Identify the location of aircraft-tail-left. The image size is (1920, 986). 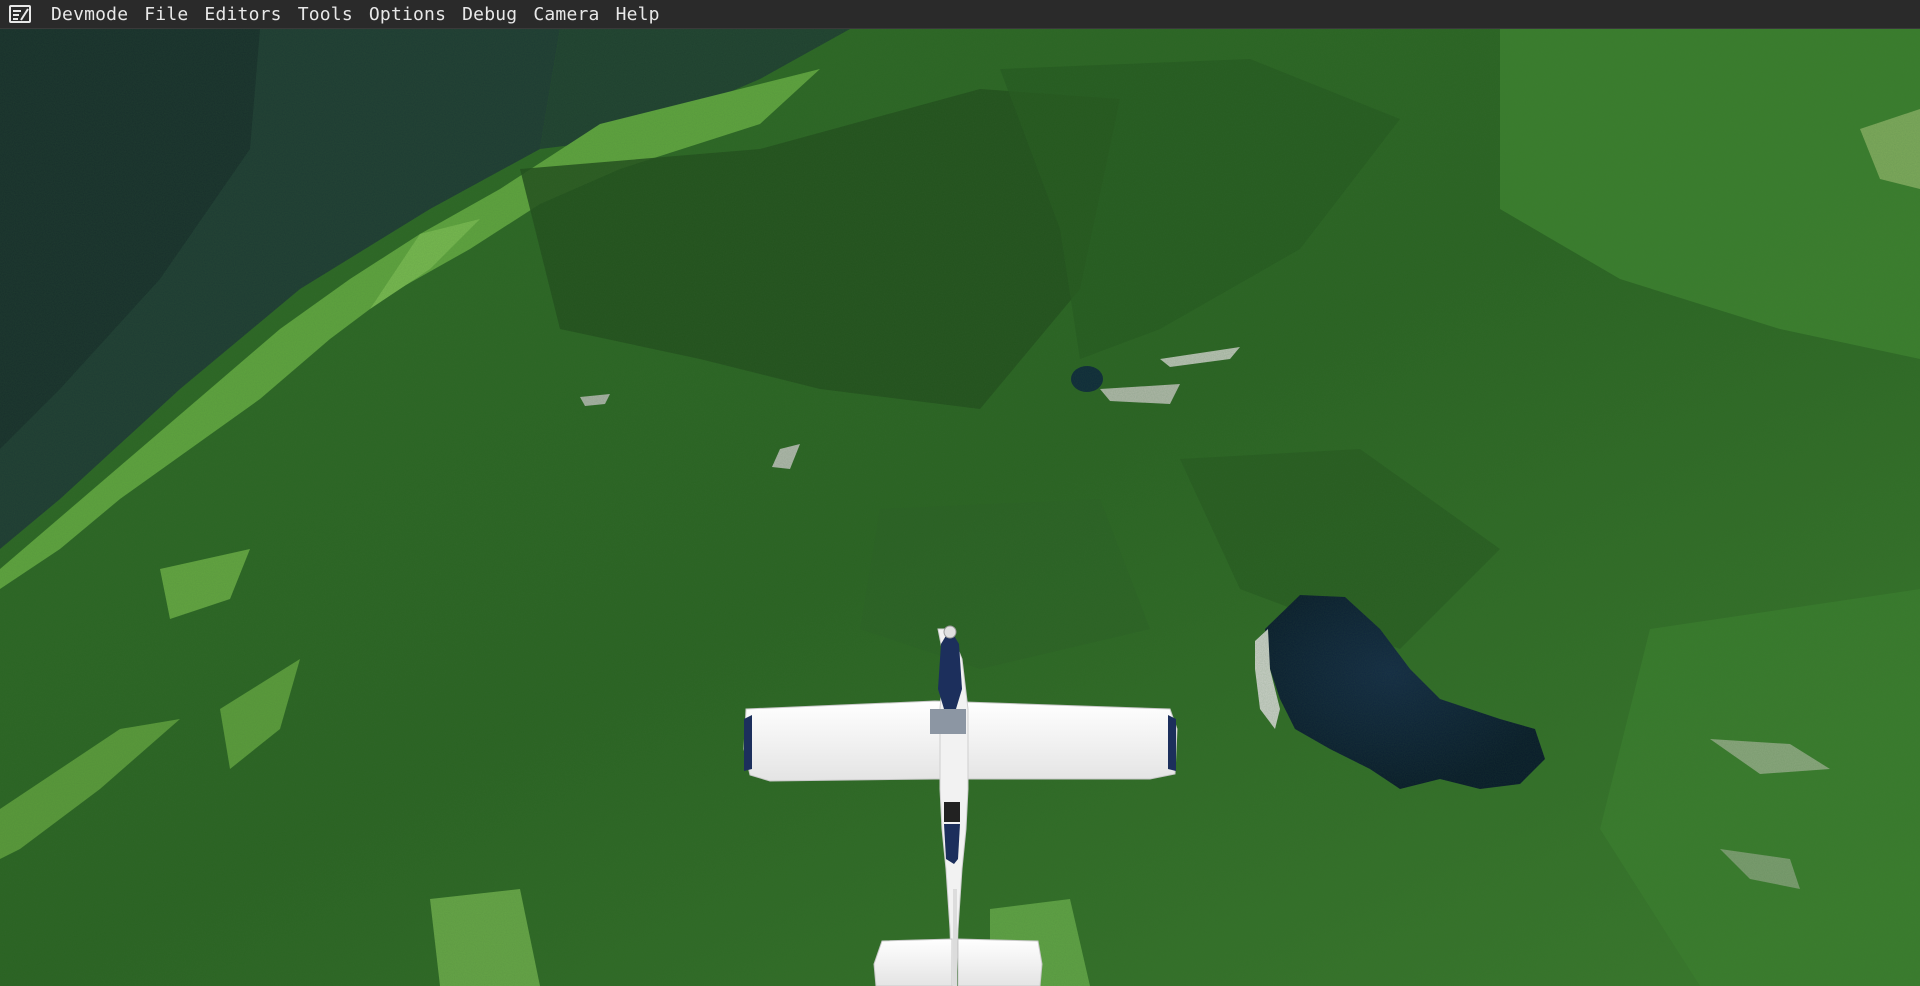
(913, 962).